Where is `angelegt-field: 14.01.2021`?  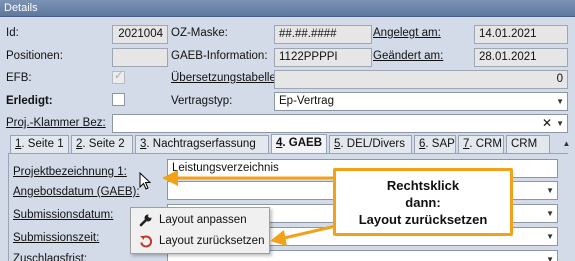 angelegt-field: 14.01.2021 is located at coordinates (521, 34).